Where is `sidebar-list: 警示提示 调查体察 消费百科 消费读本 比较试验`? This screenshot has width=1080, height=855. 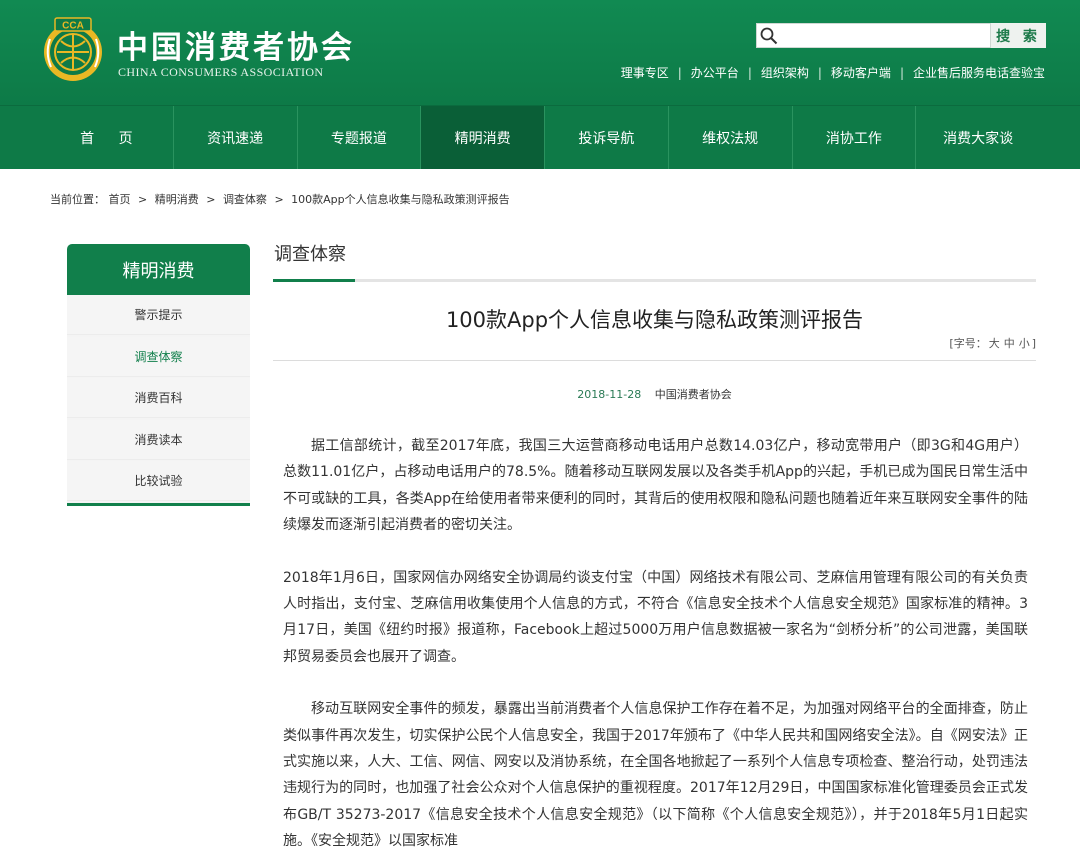
sidebar-list: 警示提示 调查体察 消费百科 消费读本 比较试验 is located at coordinates (158, 400).